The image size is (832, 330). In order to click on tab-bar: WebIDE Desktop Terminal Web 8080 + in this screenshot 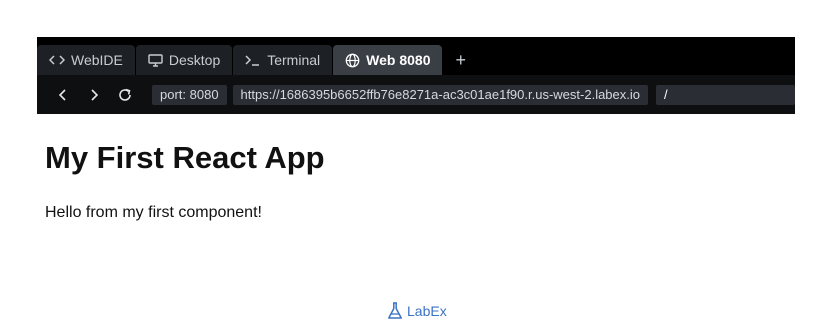, I will do `click(257, 60)`.